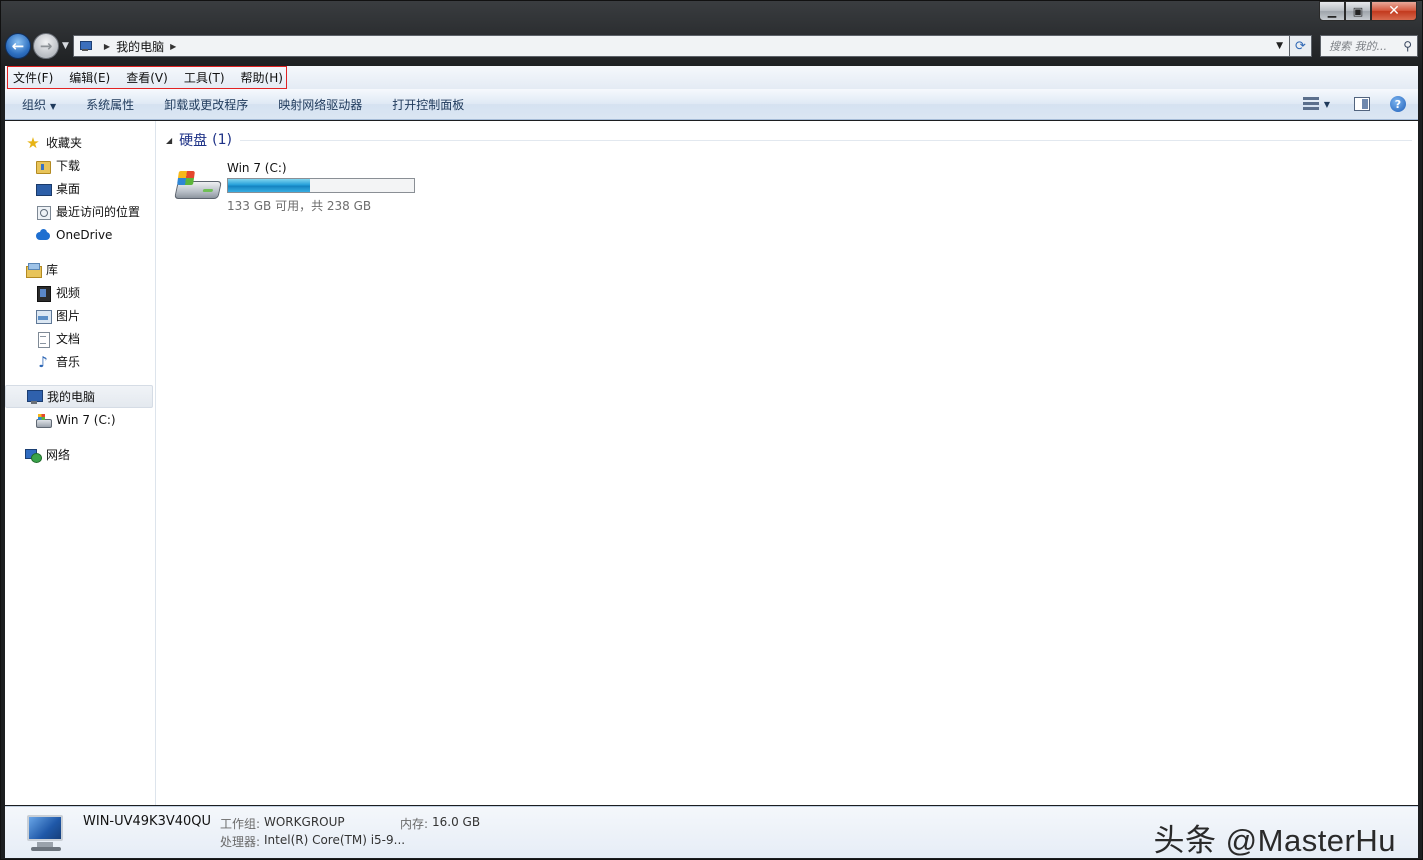 This screenshot has height=860, width=1423. I want to click on nav-onedrive: OneDrive, so click(80, 234).